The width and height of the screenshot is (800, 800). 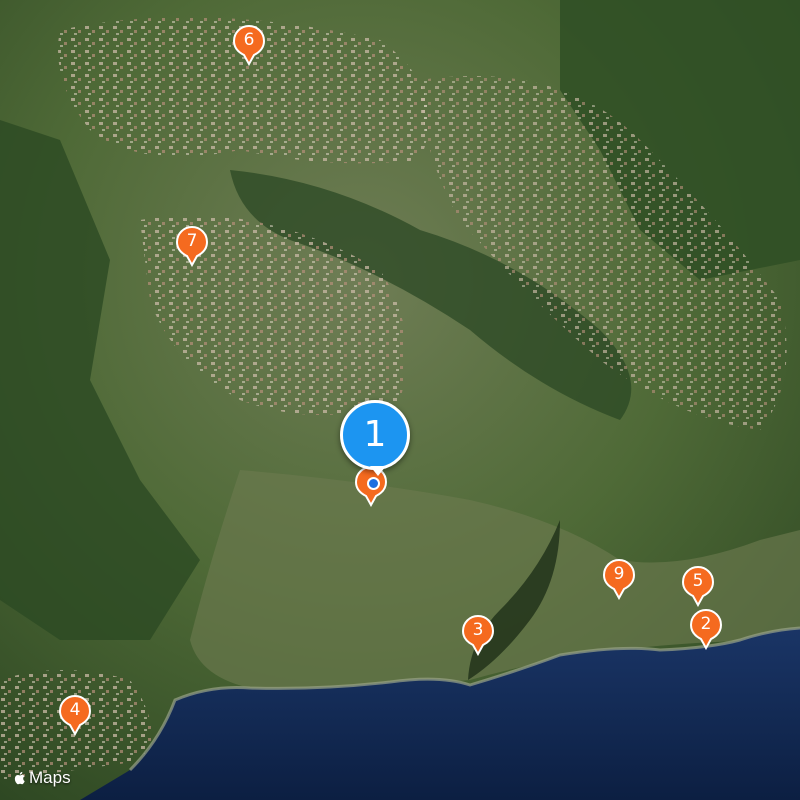 What do you see at coordinates (698, 581) in the screenshot?
I see `pin-label: 5` at bounding box center [698, 581].